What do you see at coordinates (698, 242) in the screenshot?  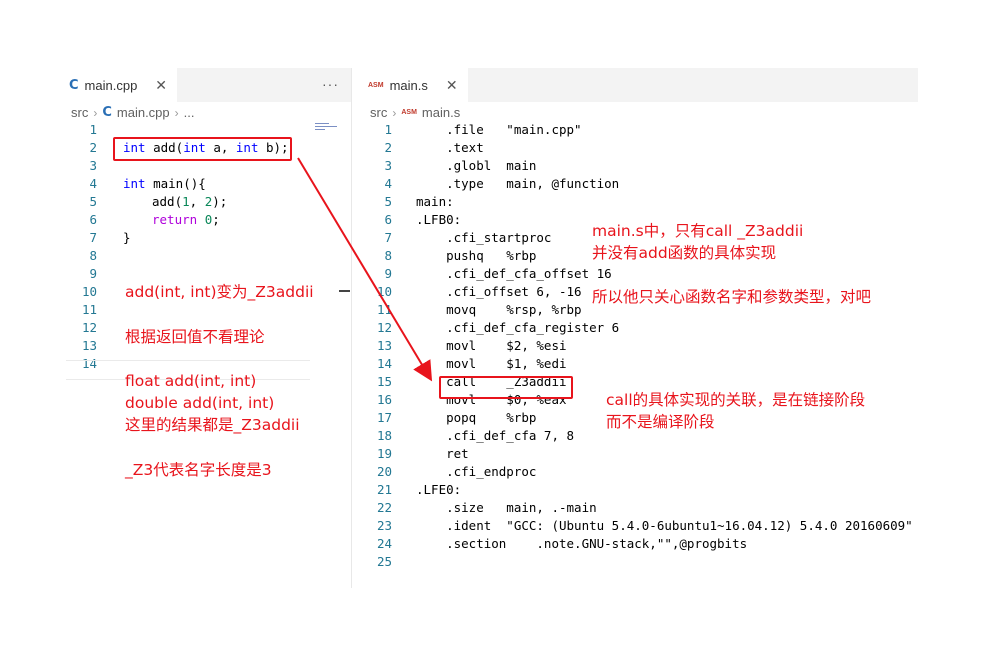 I see `note-main-s: main.s中，只有call _Z3addii 并没有add函数的具体实现` at bounding box center [698, 242].